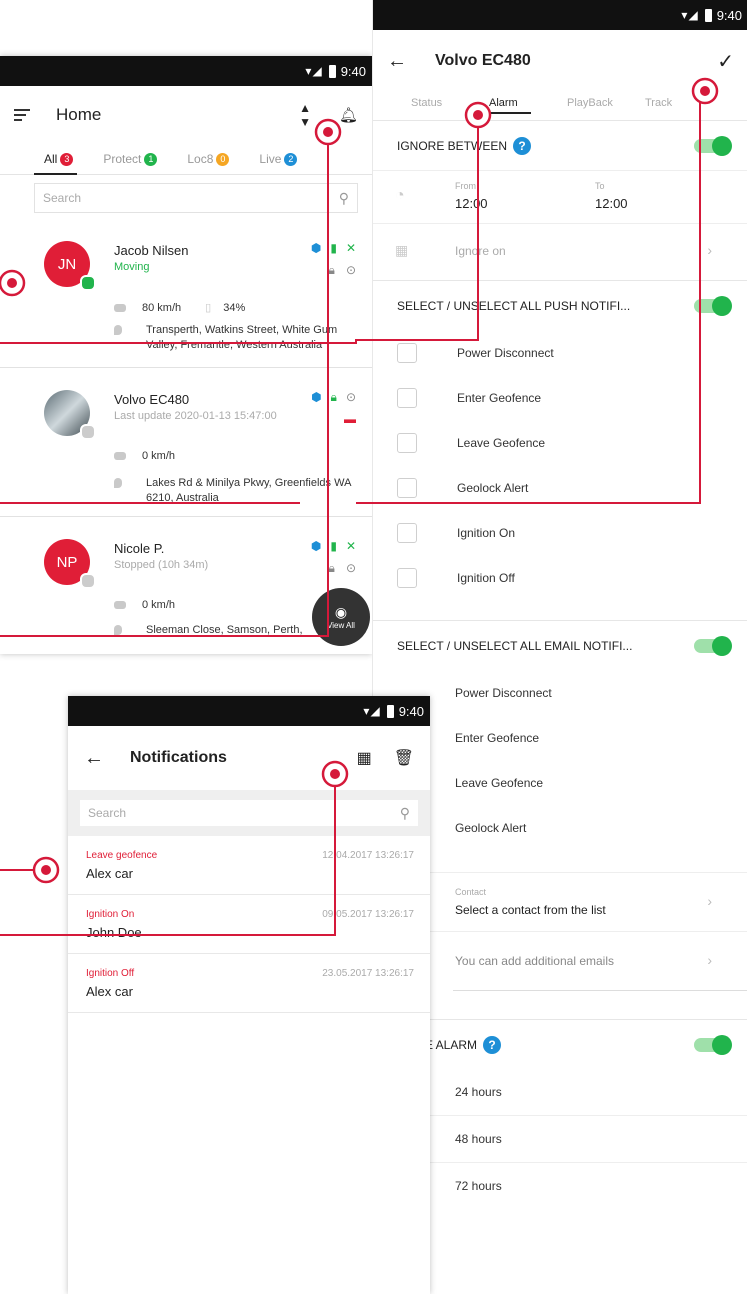 The width and height of the screenshot is (747, 1294). What do you see at coordinates (465, 186) in the screenshot?
I see `from-label: From` at bounding box center [465, 186].